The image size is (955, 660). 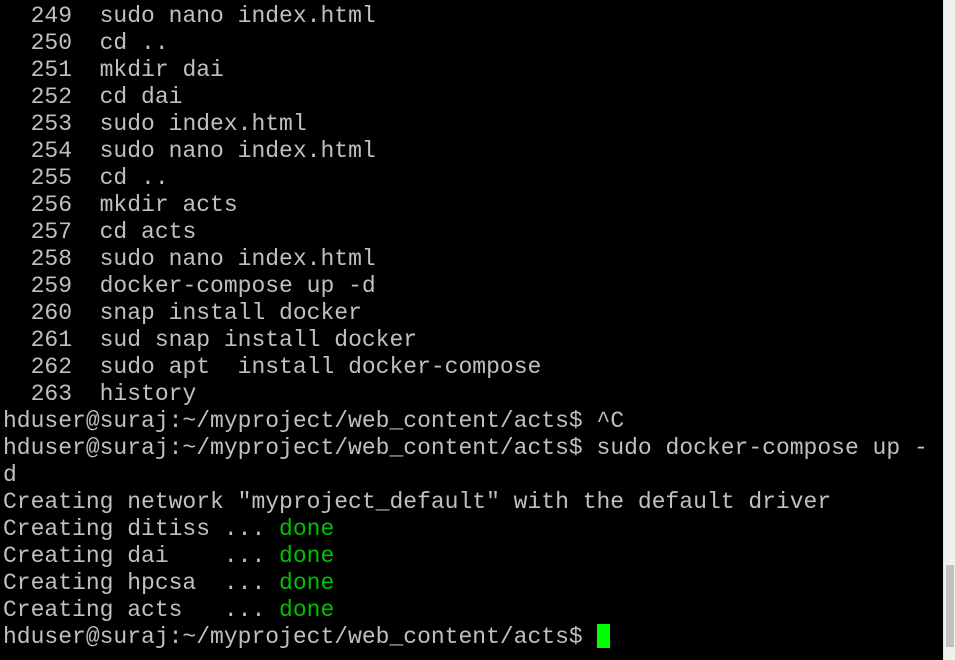 I want to click on history-number: 261, so click(x=38, y=340).